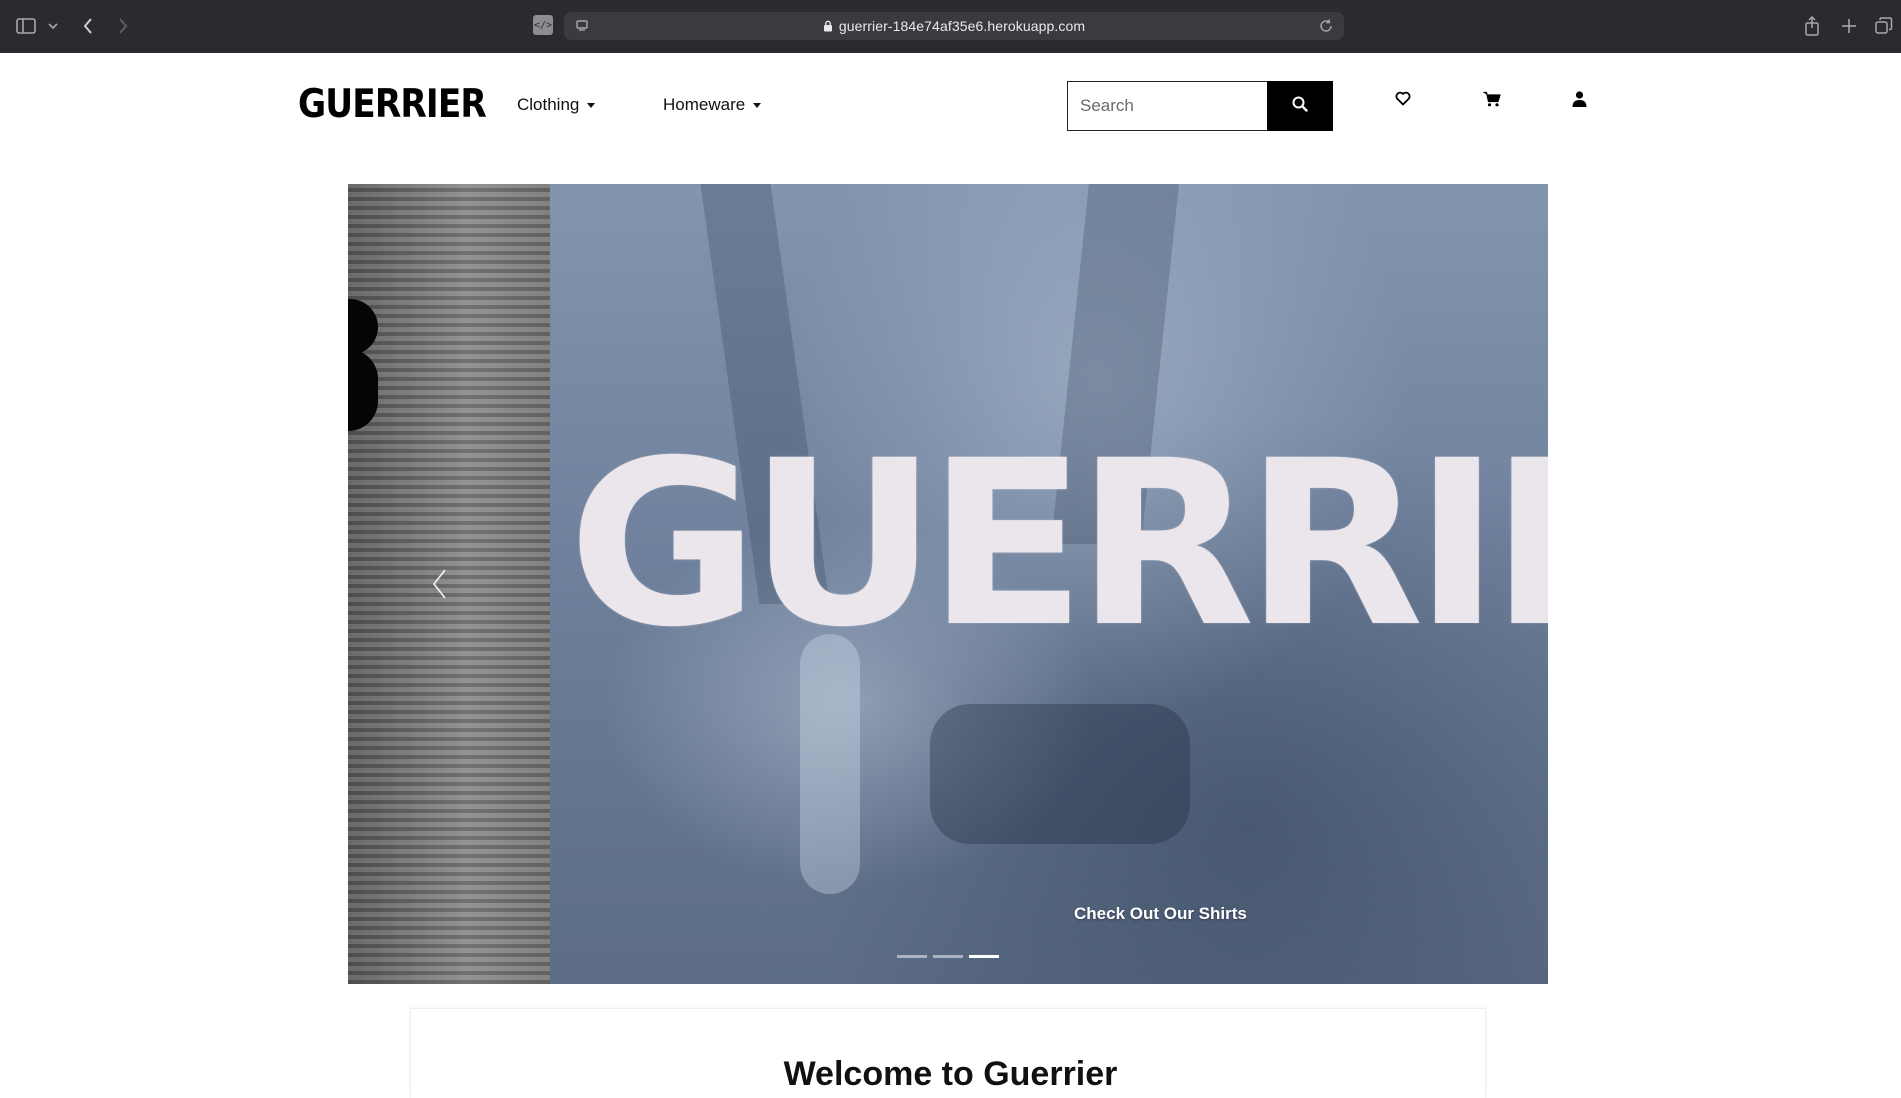  I want to click on search-form, so click(1200, 106).